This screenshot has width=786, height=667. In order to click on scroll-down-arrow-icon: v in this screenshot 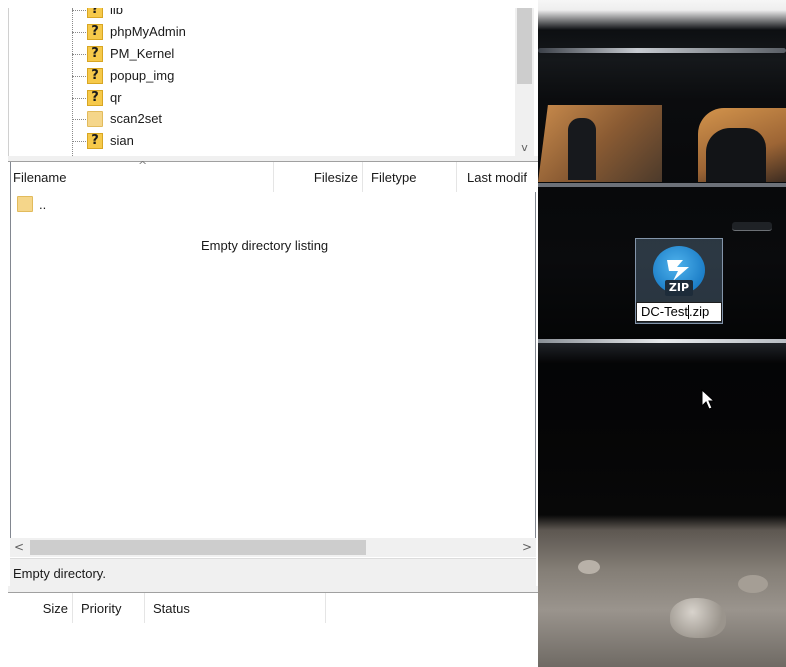, I will do `click(524, 147)`.